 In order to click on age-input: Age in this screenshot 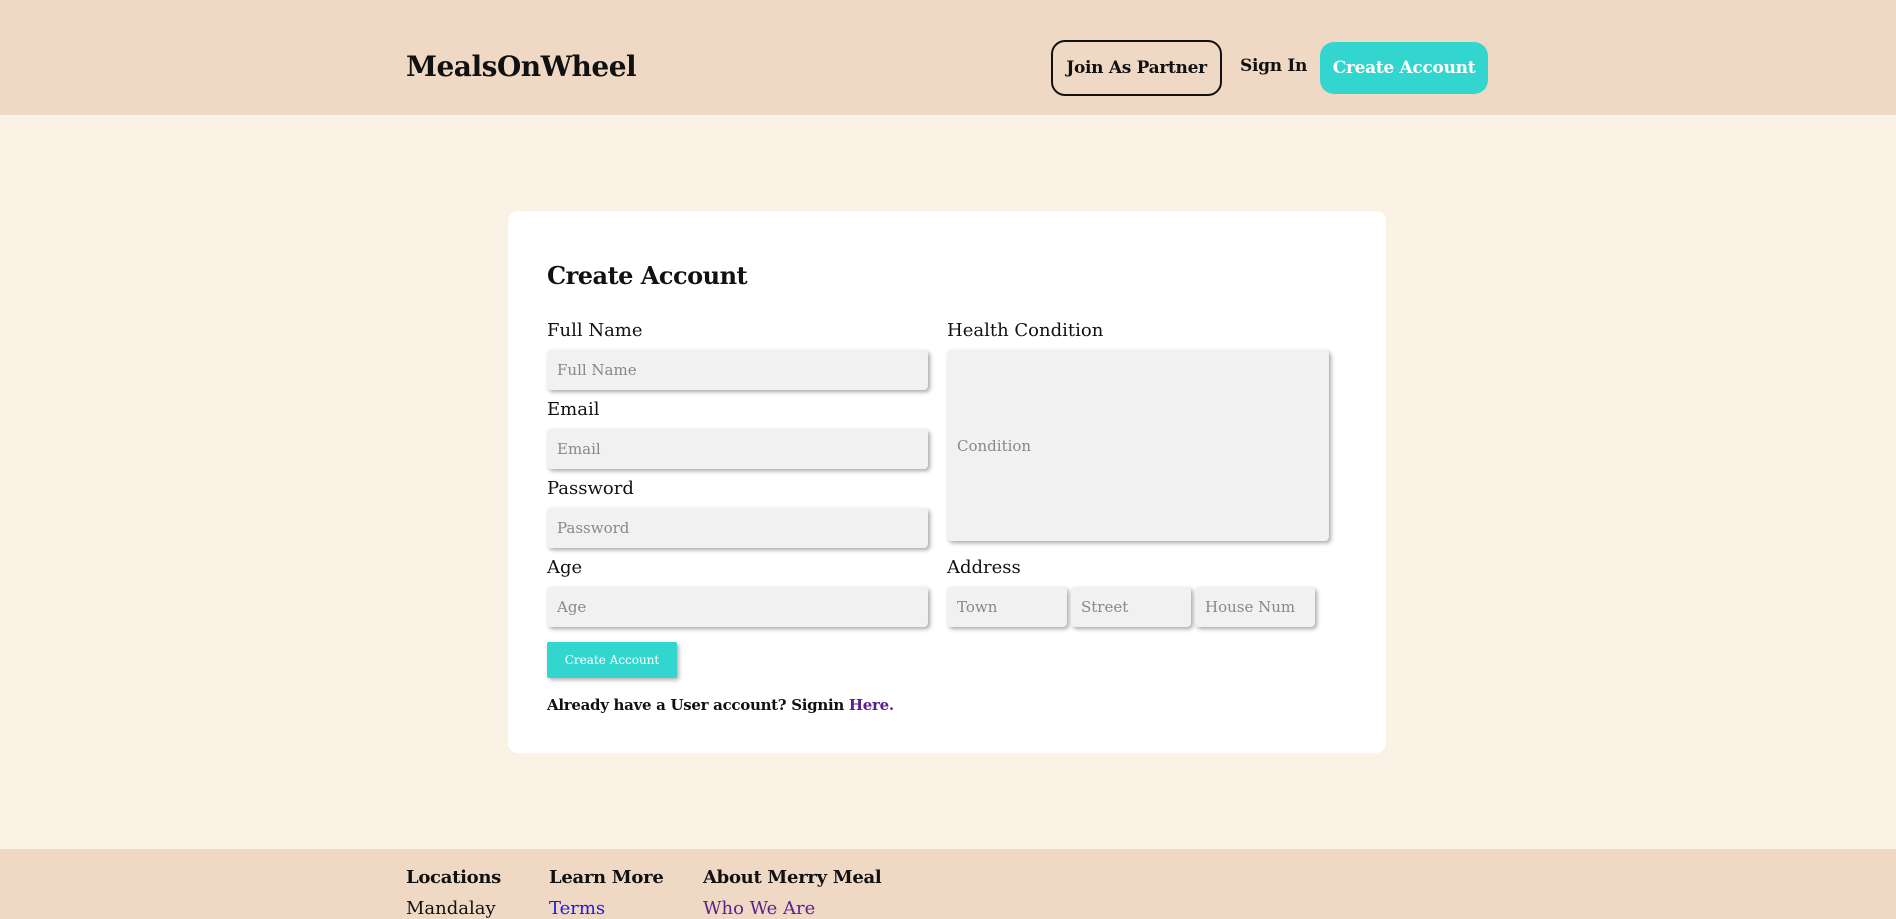, I will do `click(737, 607)`.